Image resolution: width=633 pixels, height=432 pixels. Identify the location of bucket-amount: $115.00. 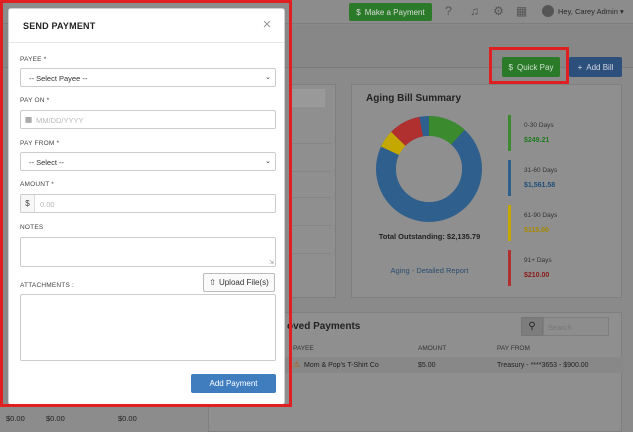
(536, 230).